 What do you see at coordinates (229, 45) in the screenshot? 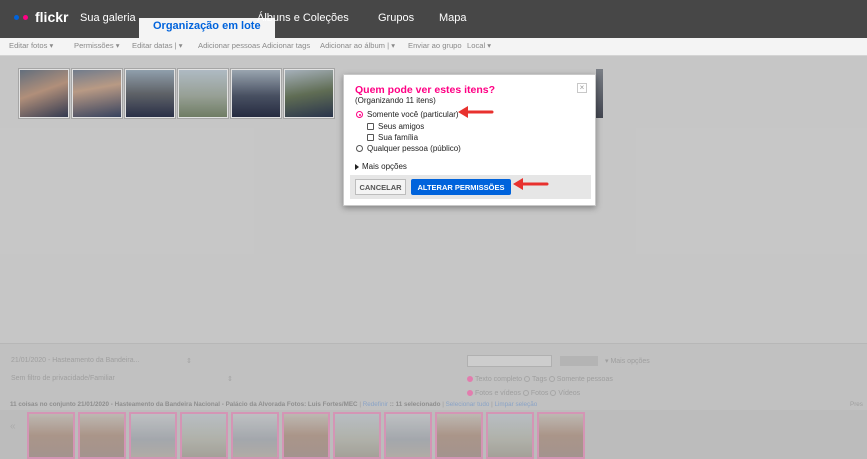
I see `toolbar-add-people: Adicionar pessoas` at bounding box center [229, 45].